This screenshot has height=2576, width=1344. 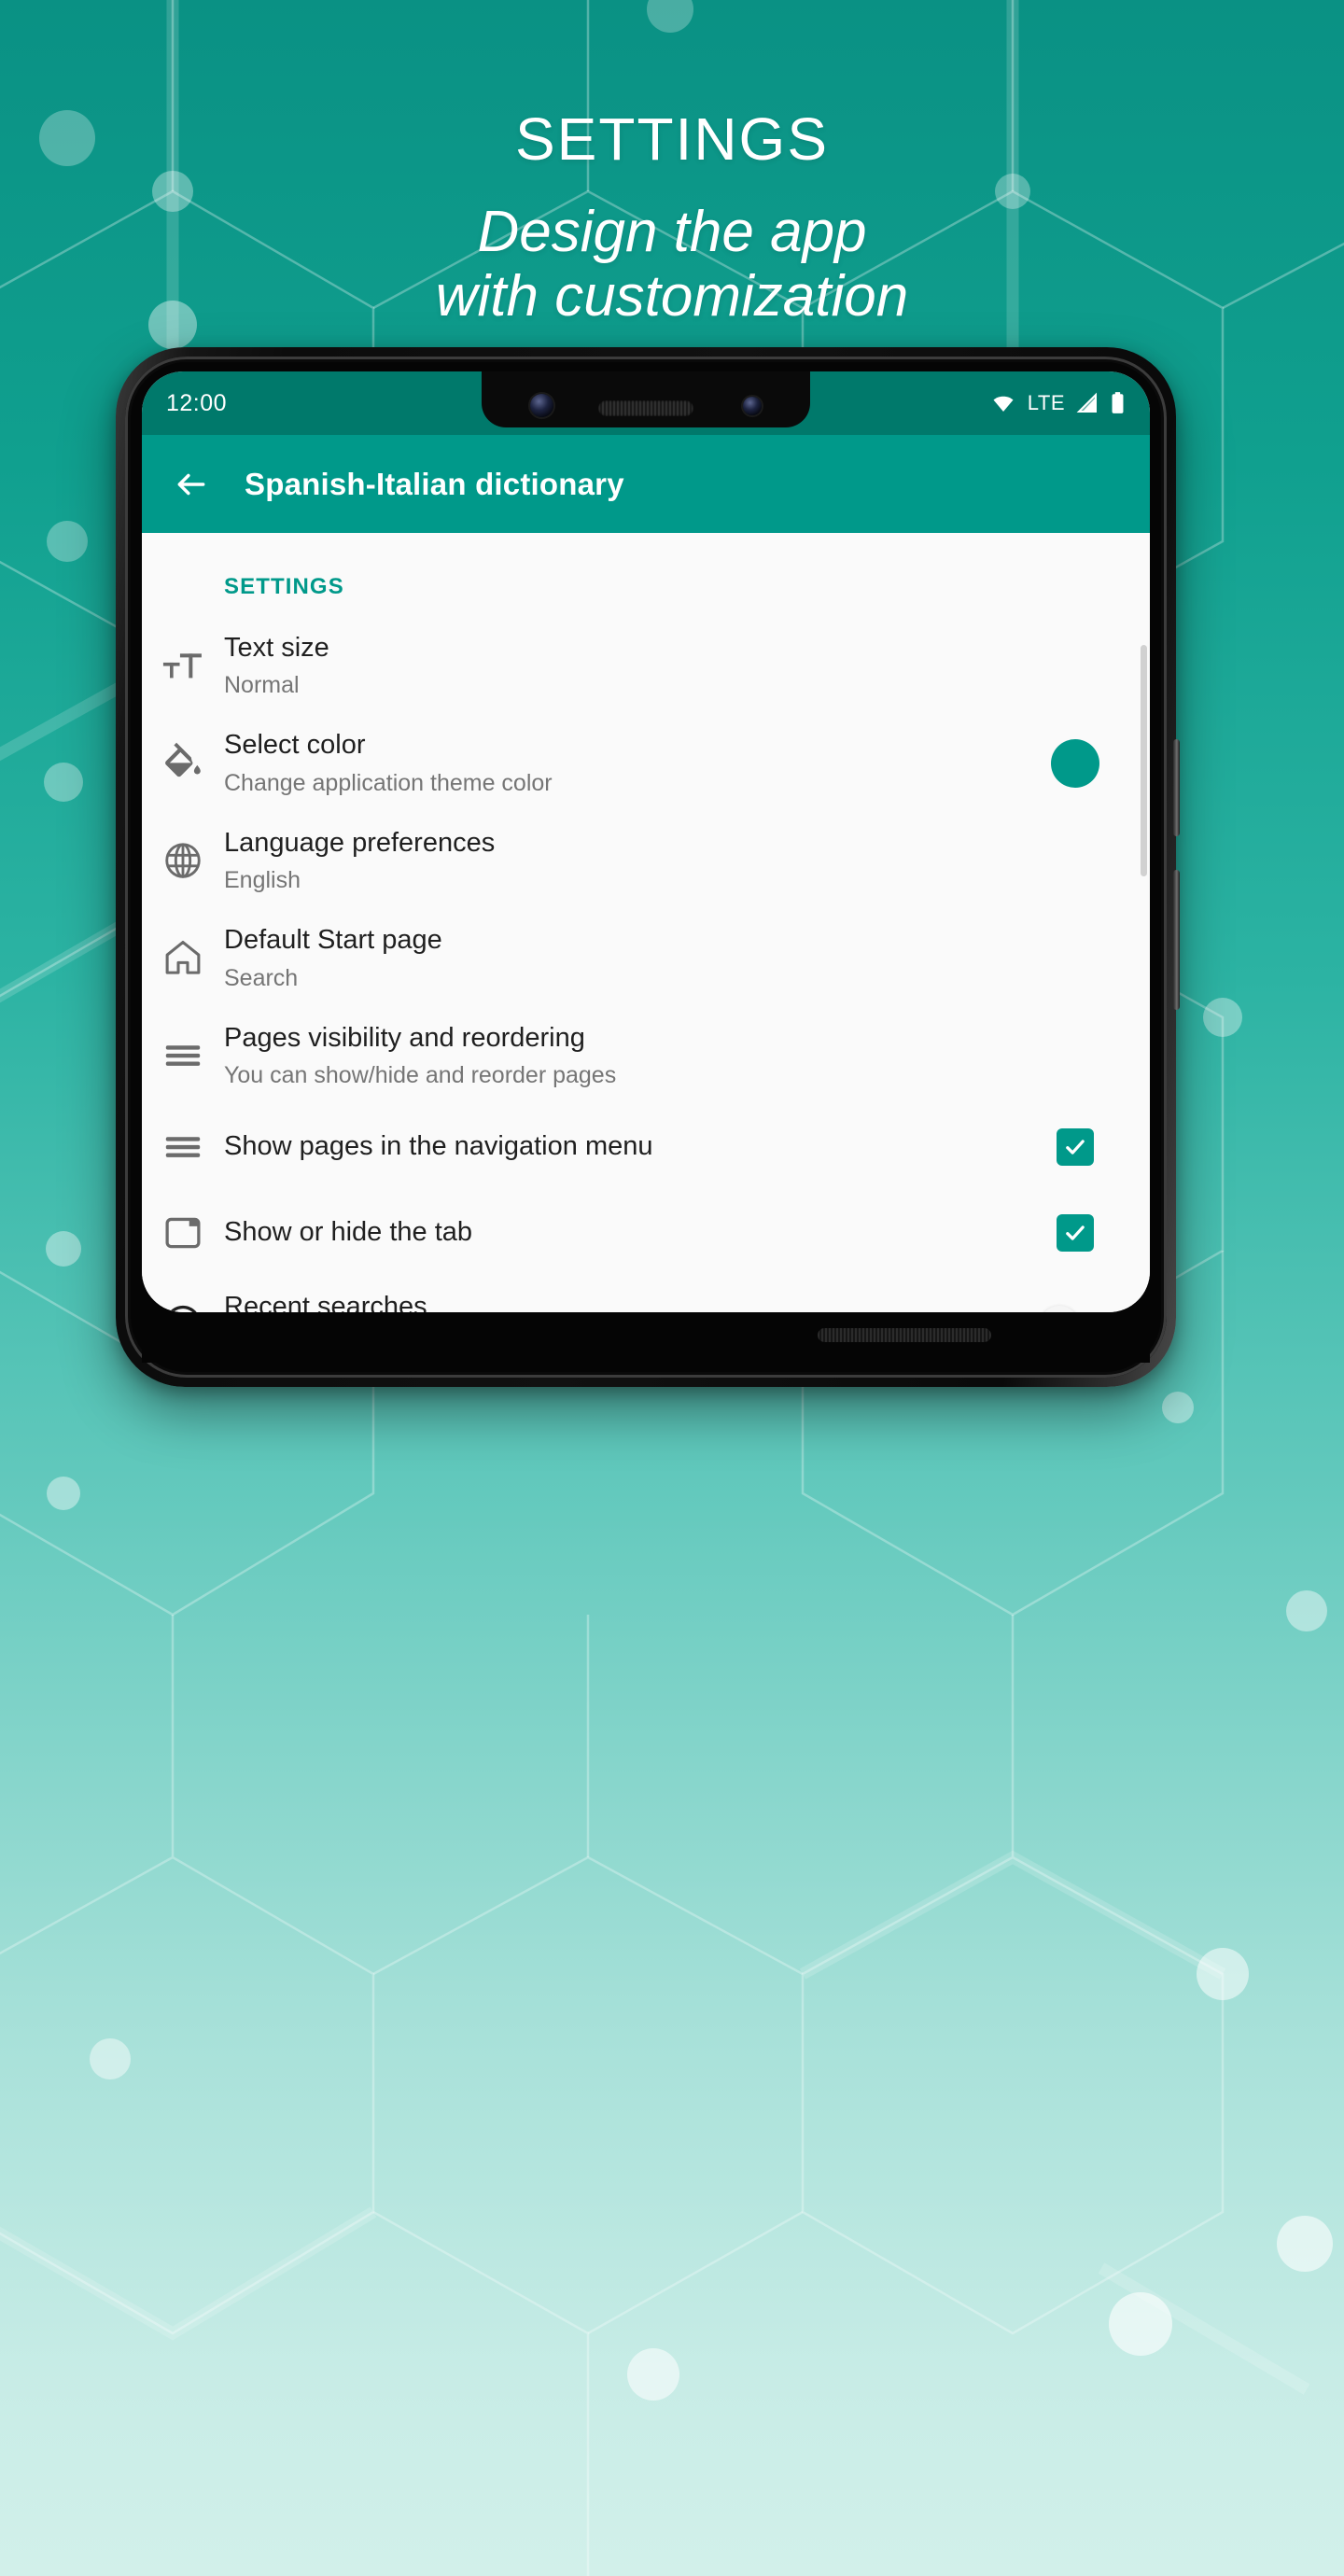 I want to click on setting-text: Language preferences English, so click(x=628, y=860).